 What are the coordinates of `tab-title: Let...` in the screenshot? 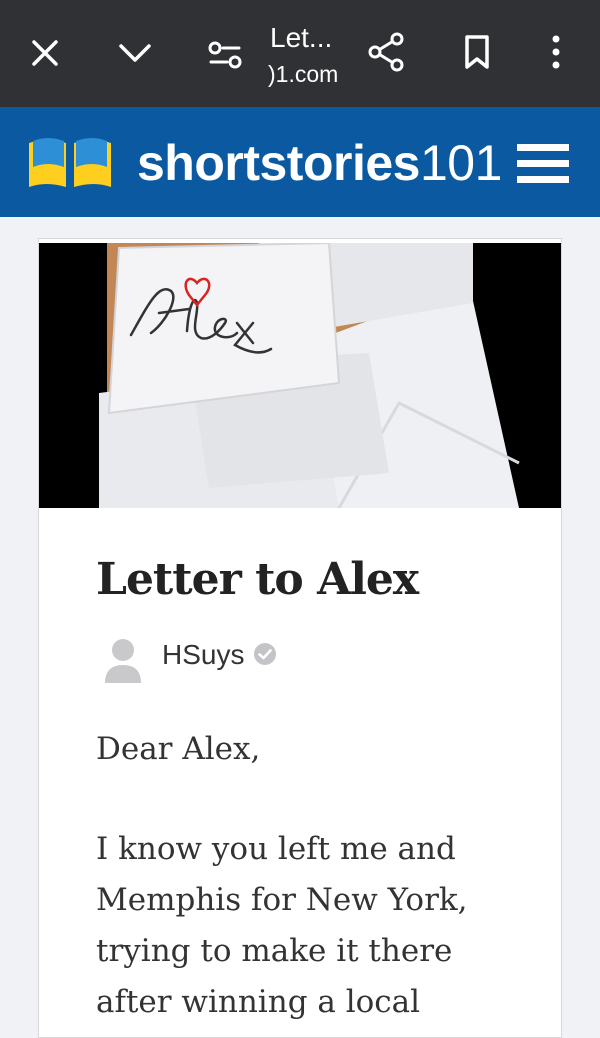 It's located at (301, 38).